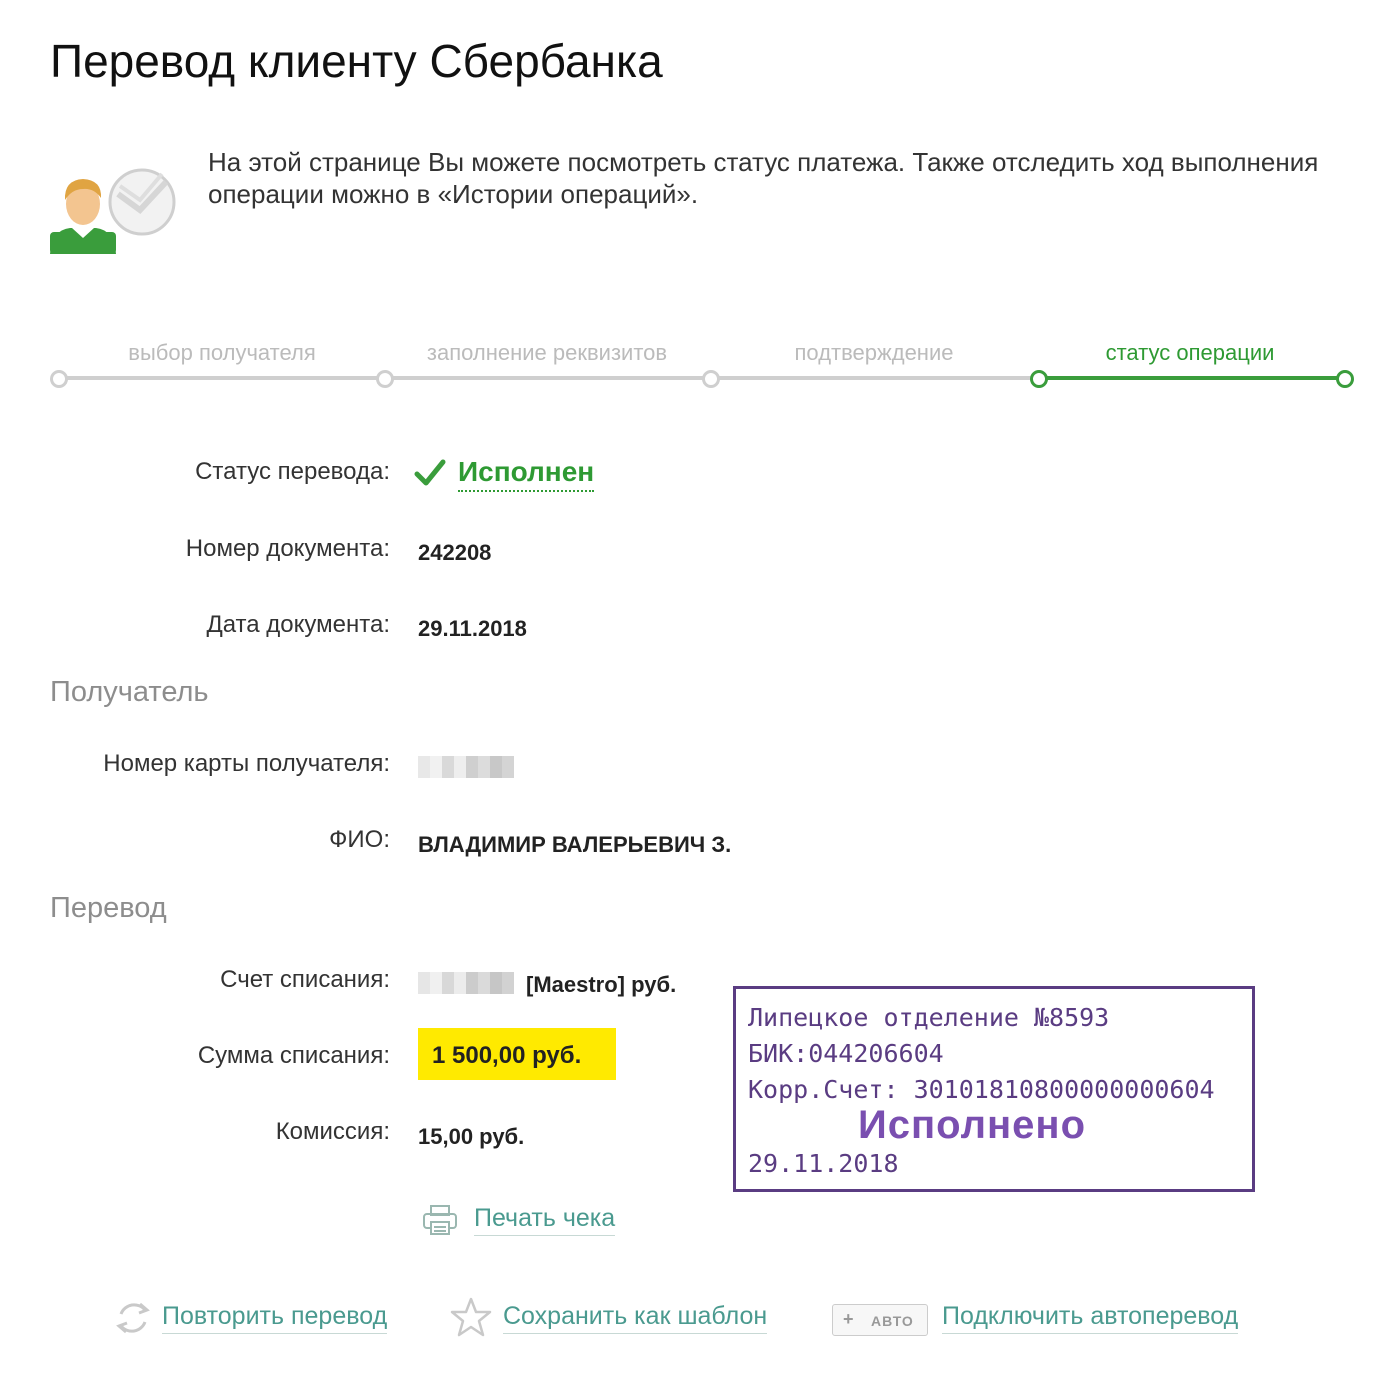 The width and height of the screenshot is (1400, 1390). Describe the element at coordinates (545, 1220) in the screenshot. I see `print-receipt-link: Печать чека` at that location.